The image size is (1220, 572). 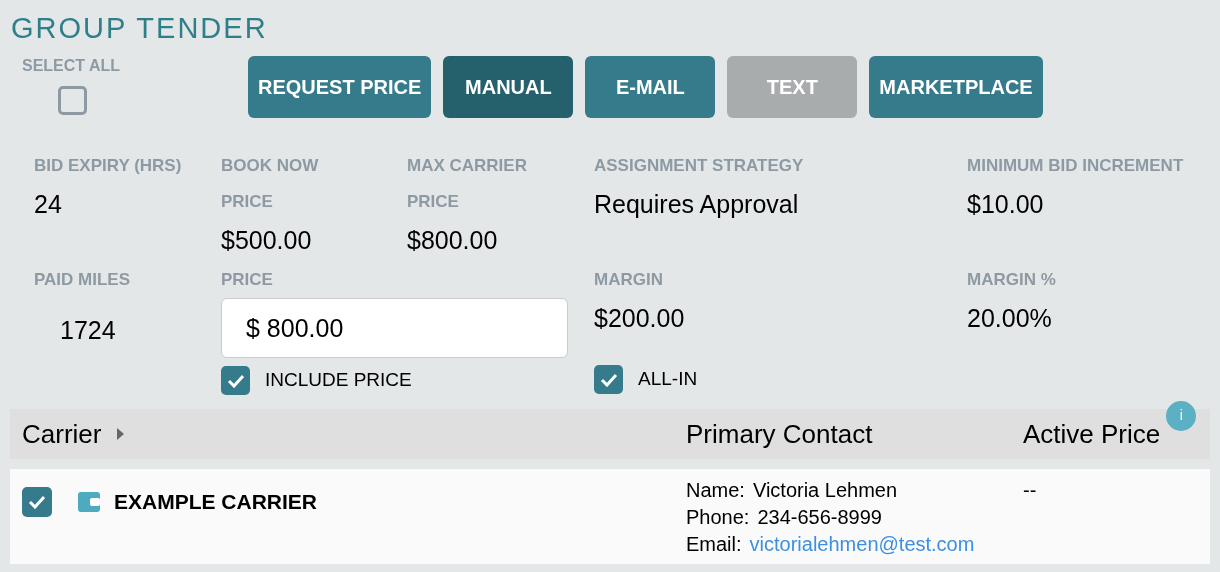 I want to click on field-label: BOOK NOW PRICE, so click(x=270, y=184).